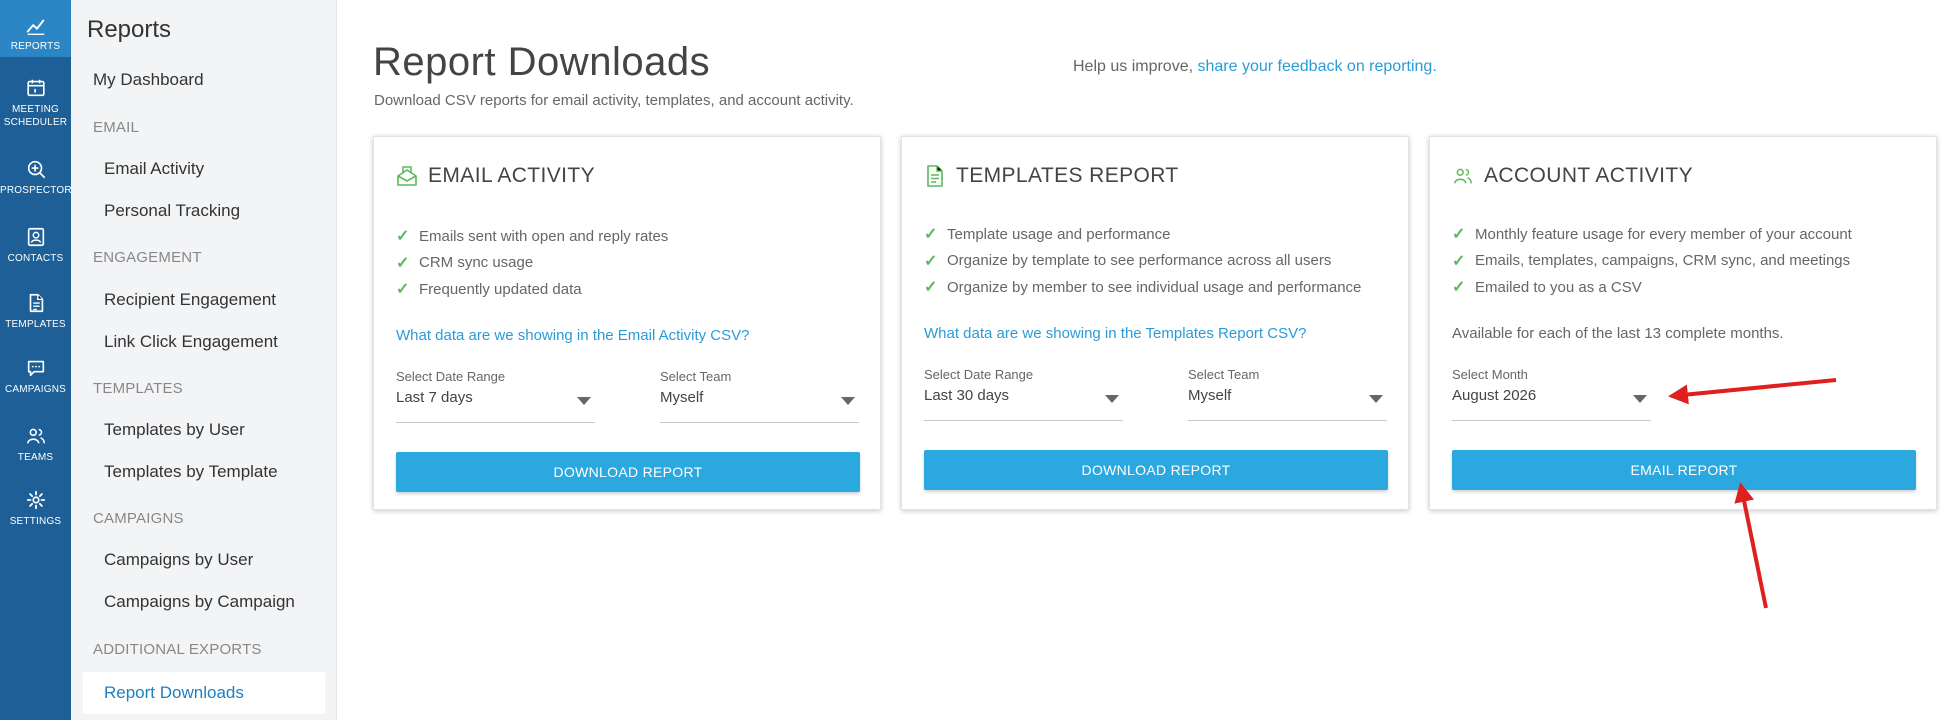 This screenshot has width=1955, height=720. What do you see at coordinates (191, 472) in the screenshot?
I see `sidebar-item-templates-by-template: Templates by Template` at bounding box center [191, 472].